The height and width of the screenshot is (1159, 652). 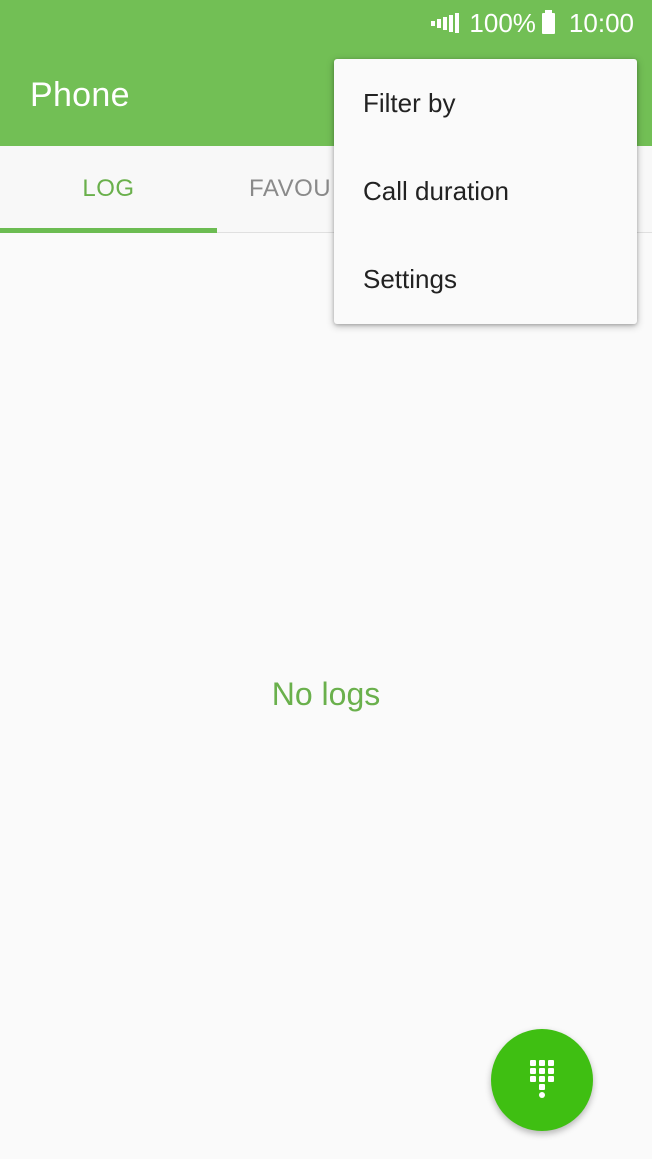 I want to click on battery-icon, so click(x=548, y=21).